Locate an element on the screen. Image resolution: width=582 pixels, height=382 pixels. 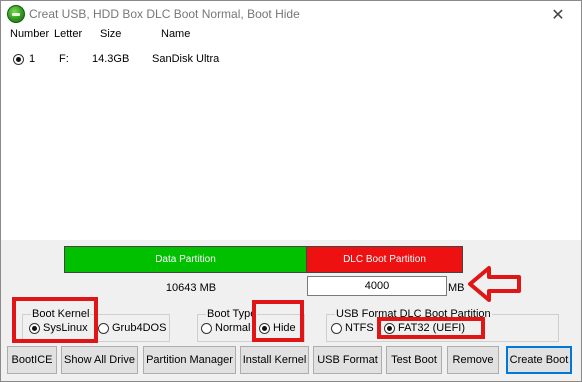
column-header-size: Size is located at coordinates (110, 34).